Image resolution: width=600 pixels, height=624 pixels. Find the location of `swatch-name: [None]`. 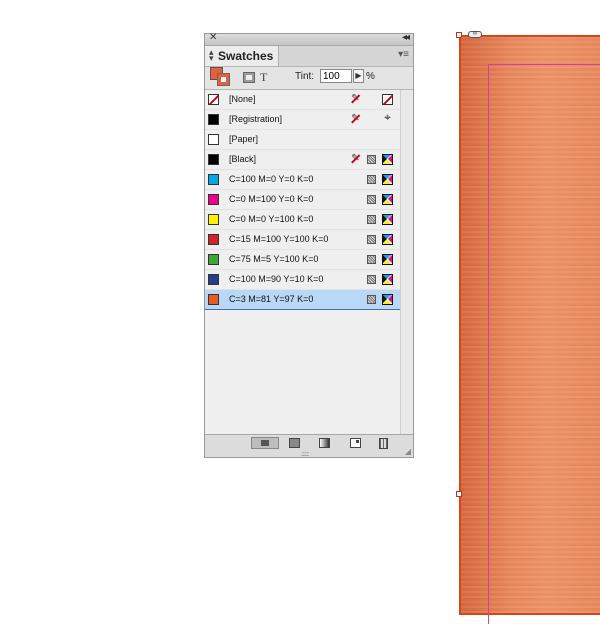

swatch-name: [None] is located at coordinates (242, 99).